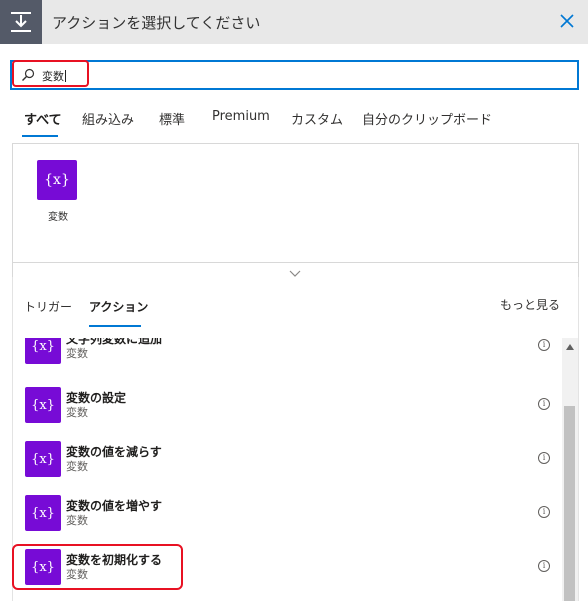 The height and width of the screenshot is (601, 588). Describe the element at coordinates (530, 304) in the screenshot. I see `see-more-link: もっと見る` at that location.